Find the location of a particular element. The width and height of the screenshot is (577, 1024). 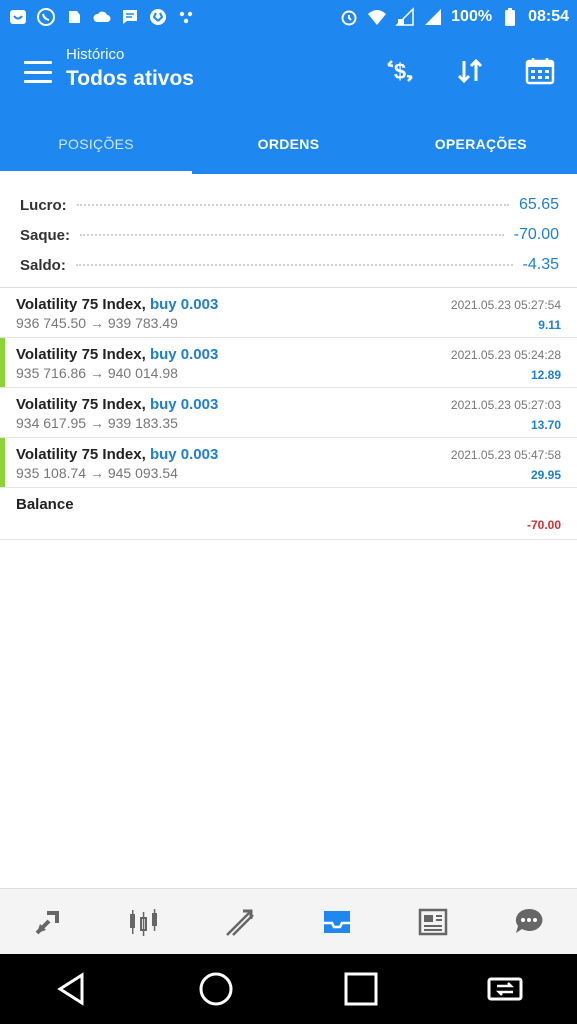

balance-label: Saldo: is located at coordinates (43, 265).